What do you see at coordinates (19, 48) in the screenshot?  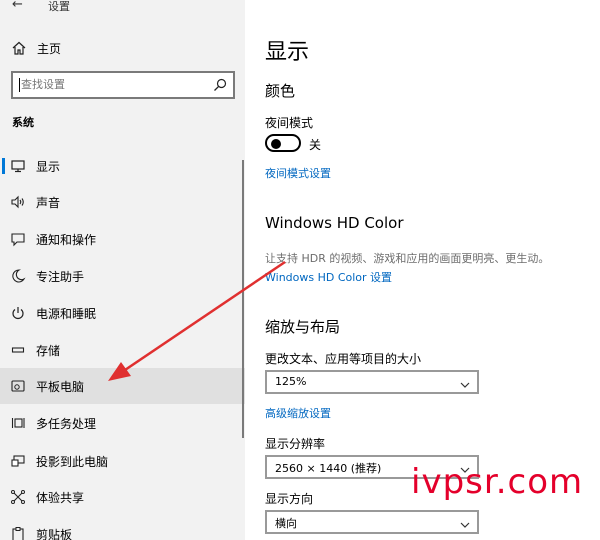 I see `home-icon` at bounding box center [19, 48].